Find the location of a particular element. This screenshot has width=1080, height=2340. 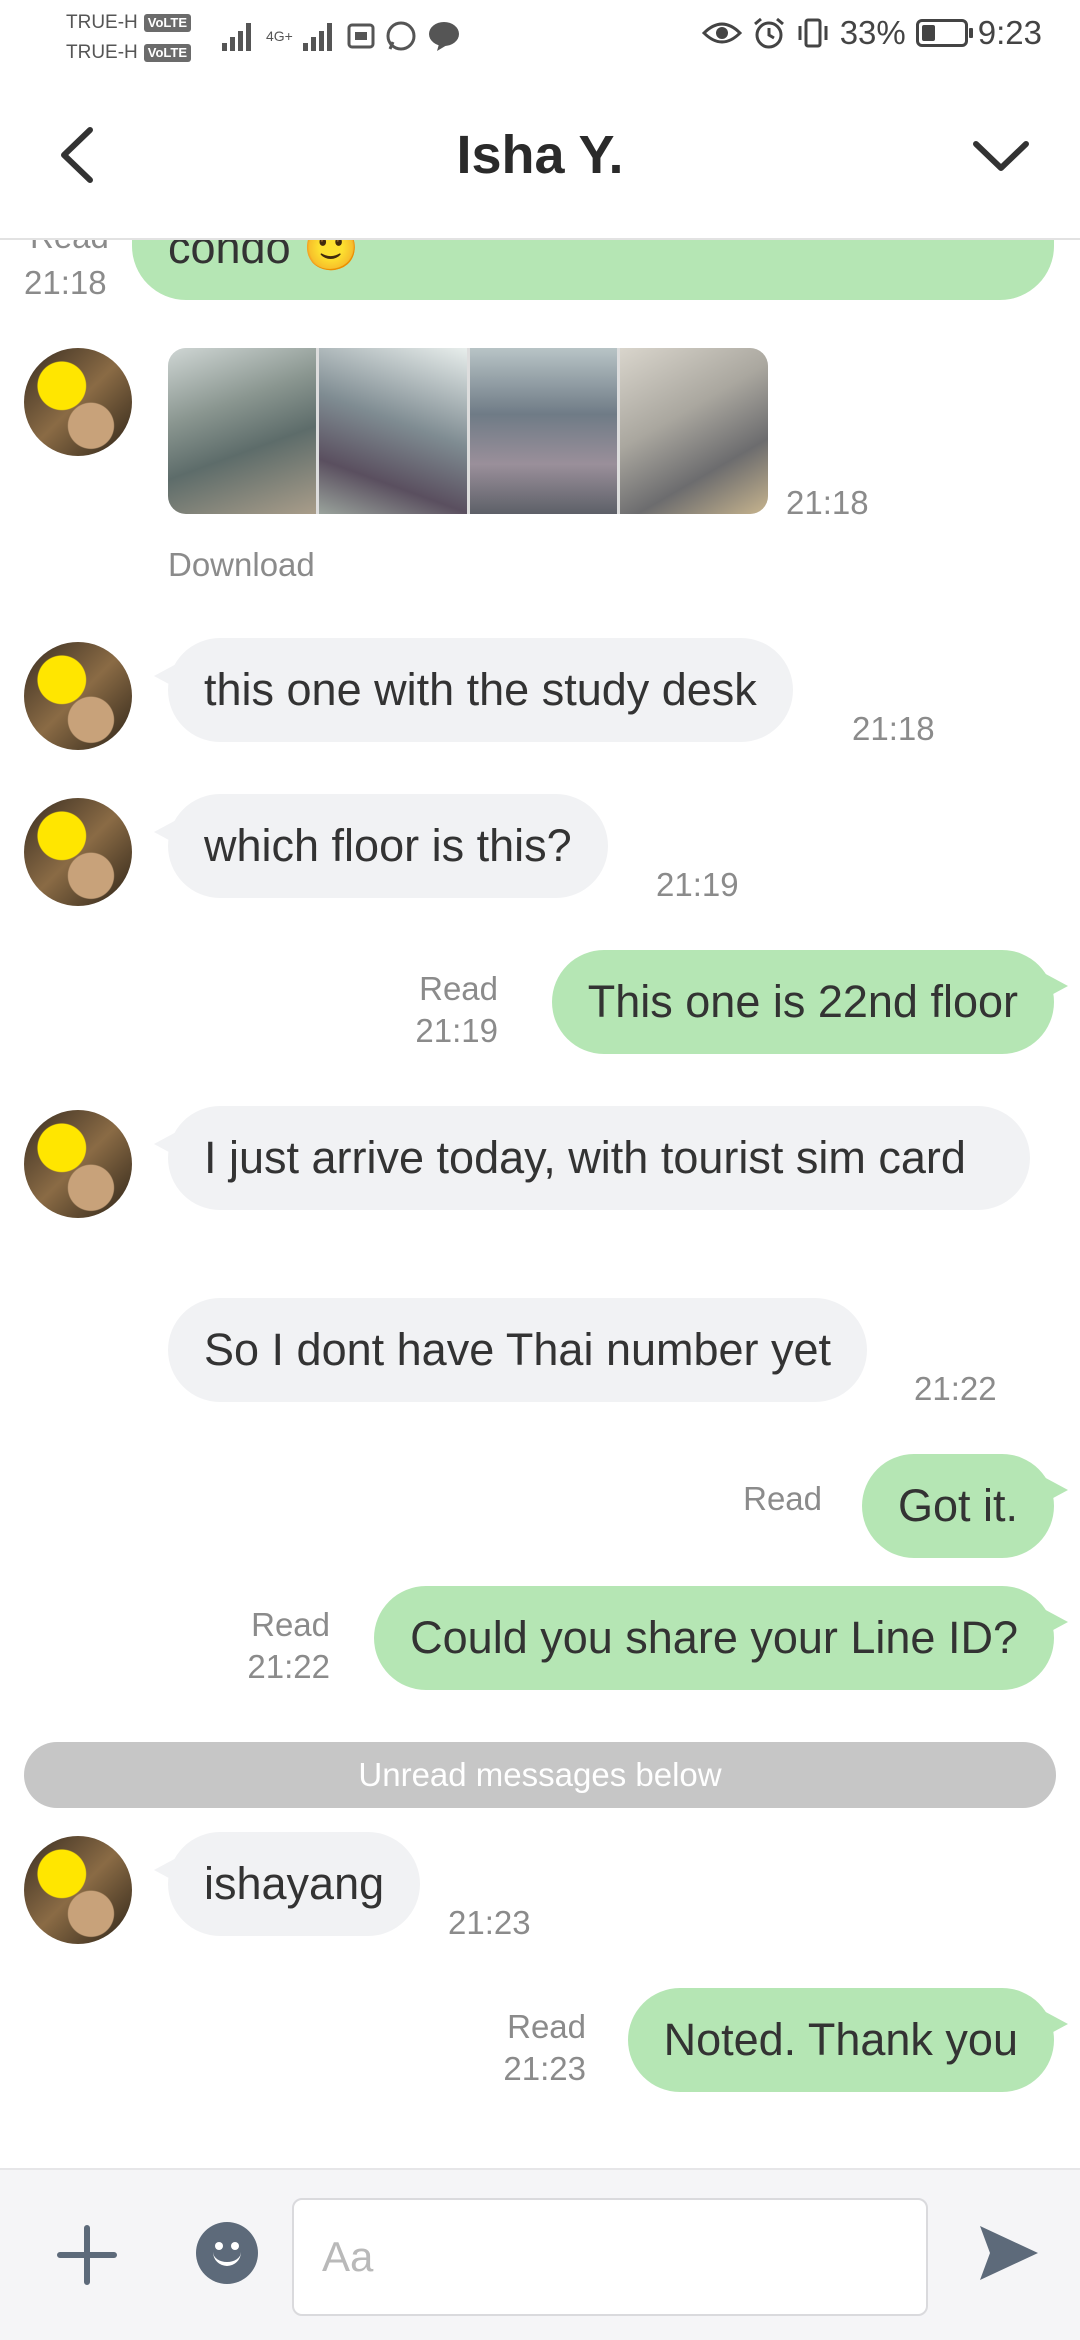

message-bubble-outgoing: This one is 22nd floor is located at coordinates (810, 1002).